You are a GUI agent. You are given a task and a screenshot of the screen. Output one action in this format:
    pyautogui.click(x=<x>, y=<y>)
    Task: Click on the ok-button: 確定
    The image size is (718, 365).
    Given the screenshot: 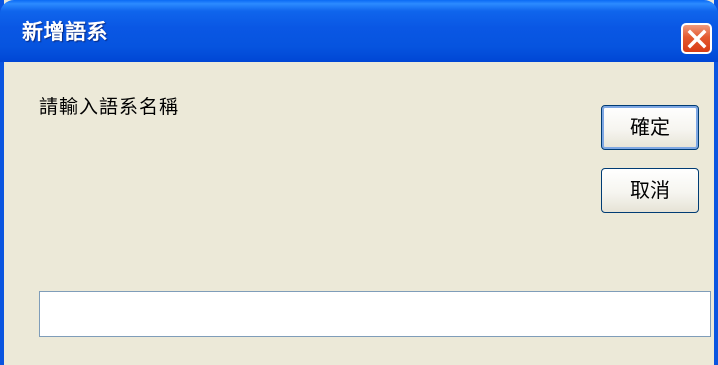 What is the action you would take?
    pyautogui.click(x=650, y=127)
    